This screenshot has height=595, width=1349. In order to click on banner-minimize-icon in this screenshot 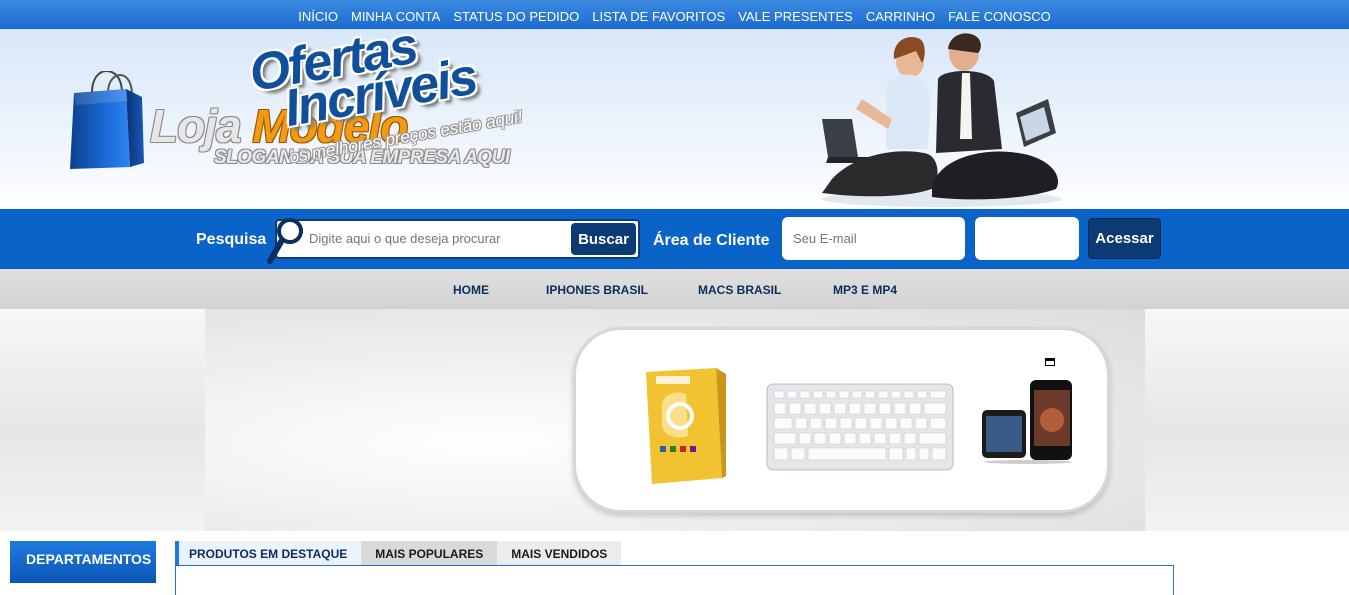, I will do `click(1050, 362)`.